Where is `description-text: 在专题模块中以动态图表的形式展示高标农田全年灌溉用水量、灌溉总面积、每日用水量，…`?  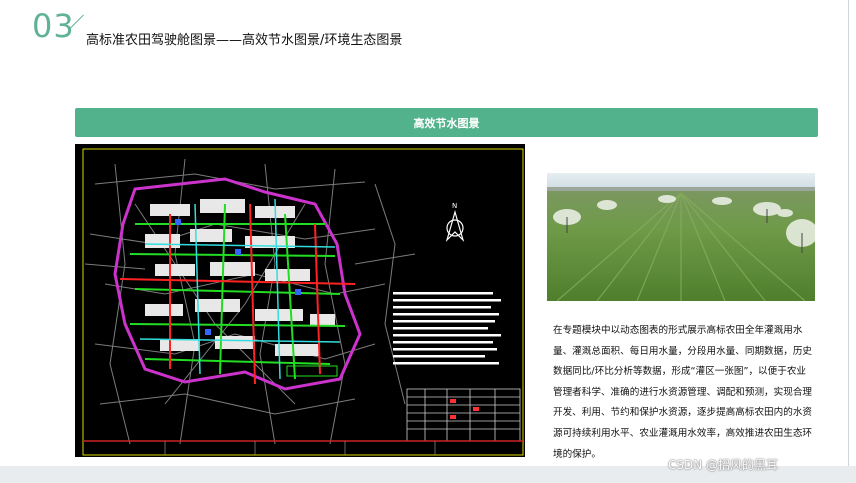 description-text: 在专题模块中以动态图表的形式展示高标农田全年灌溉用水量、灌溉总面积、每日用水量，… is located at coordinates (683, 392).